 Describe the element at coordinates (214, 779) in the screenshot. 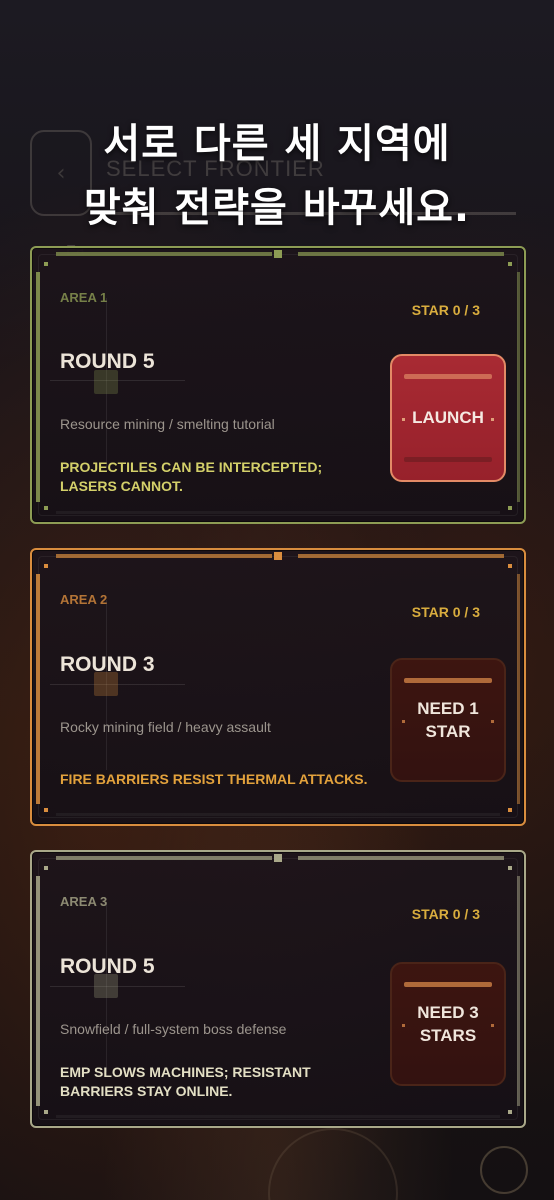

I see `area-tip: FIRE BARRIERS RESIST THERMAL ATTACKS.` at that location.